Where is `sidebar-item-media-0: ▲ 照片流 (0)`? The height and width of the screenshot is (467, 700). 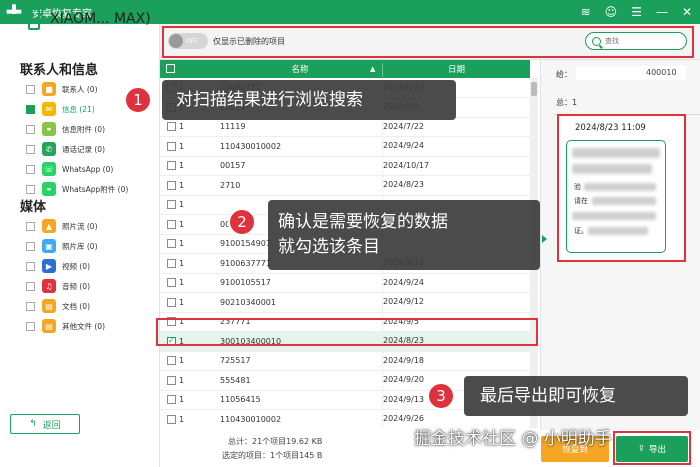
sidebar-item-media-0: ▲ 照片流 (0) is located at coordinates (62, 226).